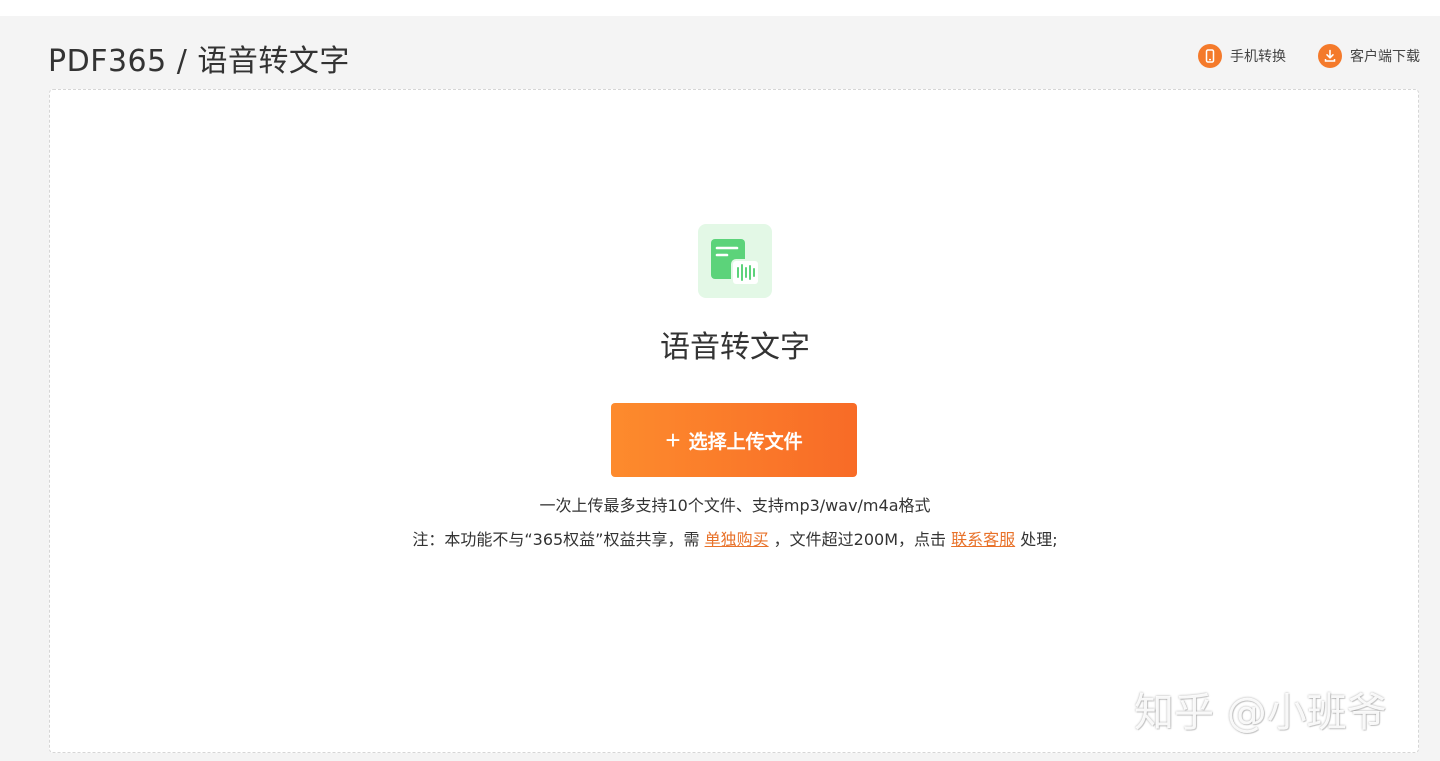  I want to click on audio-to-text-icon, so click(735, 261).